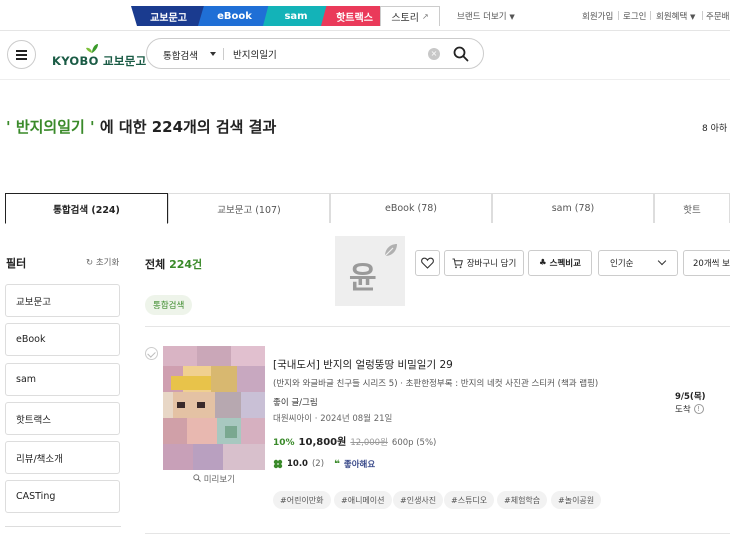  I want to click on preview-link: 미리보기, so click(214, 479).